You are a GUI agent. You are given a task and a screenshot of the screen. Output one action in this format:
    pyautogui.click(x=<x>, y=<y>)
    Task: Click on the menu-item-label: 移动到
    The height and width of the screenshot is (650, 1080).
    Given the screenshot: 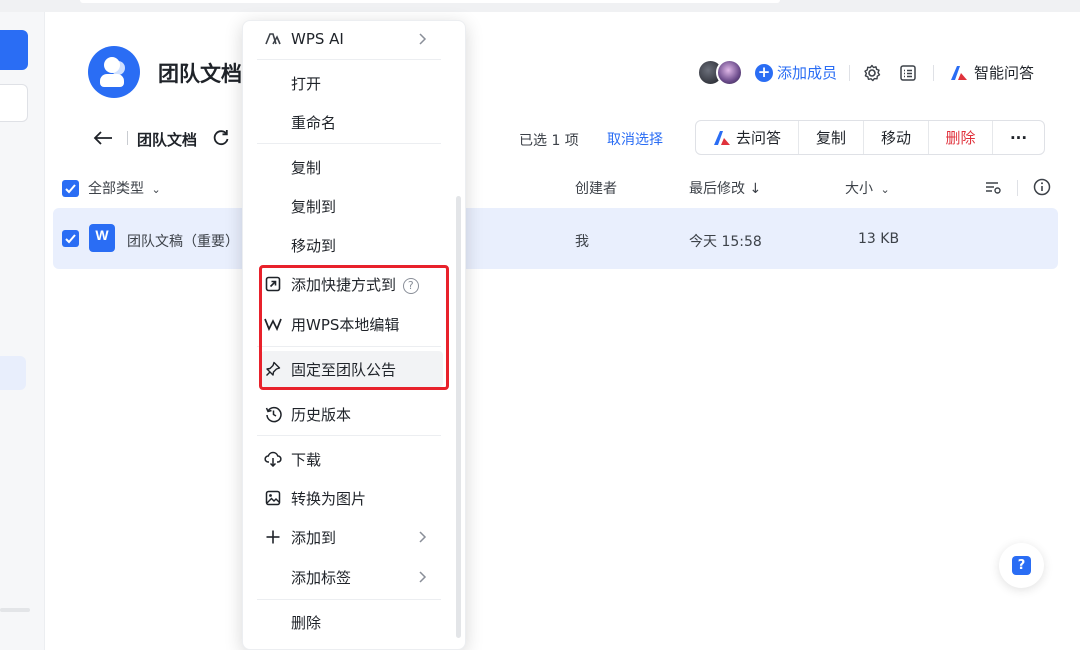 What is the action you would take?
    pyautogui.click(x=314, y=245)
    